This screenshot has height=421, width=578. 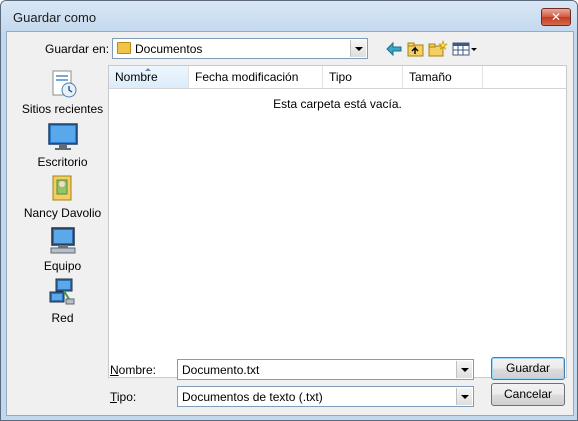 I want to click on close-button: ✕, so click(x=556, y=17).